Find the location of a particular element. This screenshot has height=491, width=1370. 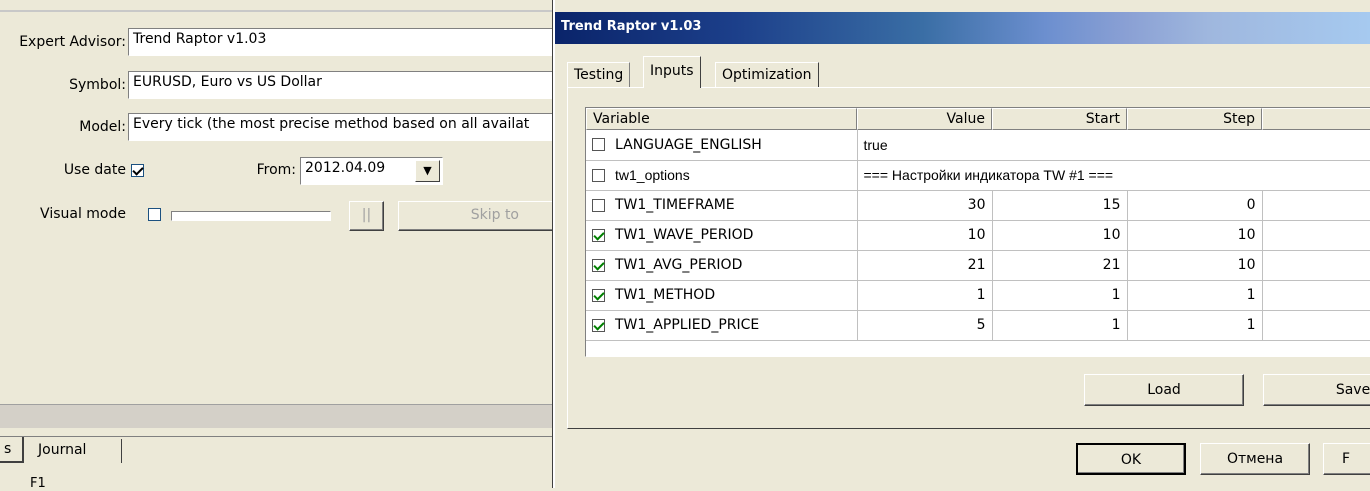

reset-button-label: F is located at coordinates (1346, 459).